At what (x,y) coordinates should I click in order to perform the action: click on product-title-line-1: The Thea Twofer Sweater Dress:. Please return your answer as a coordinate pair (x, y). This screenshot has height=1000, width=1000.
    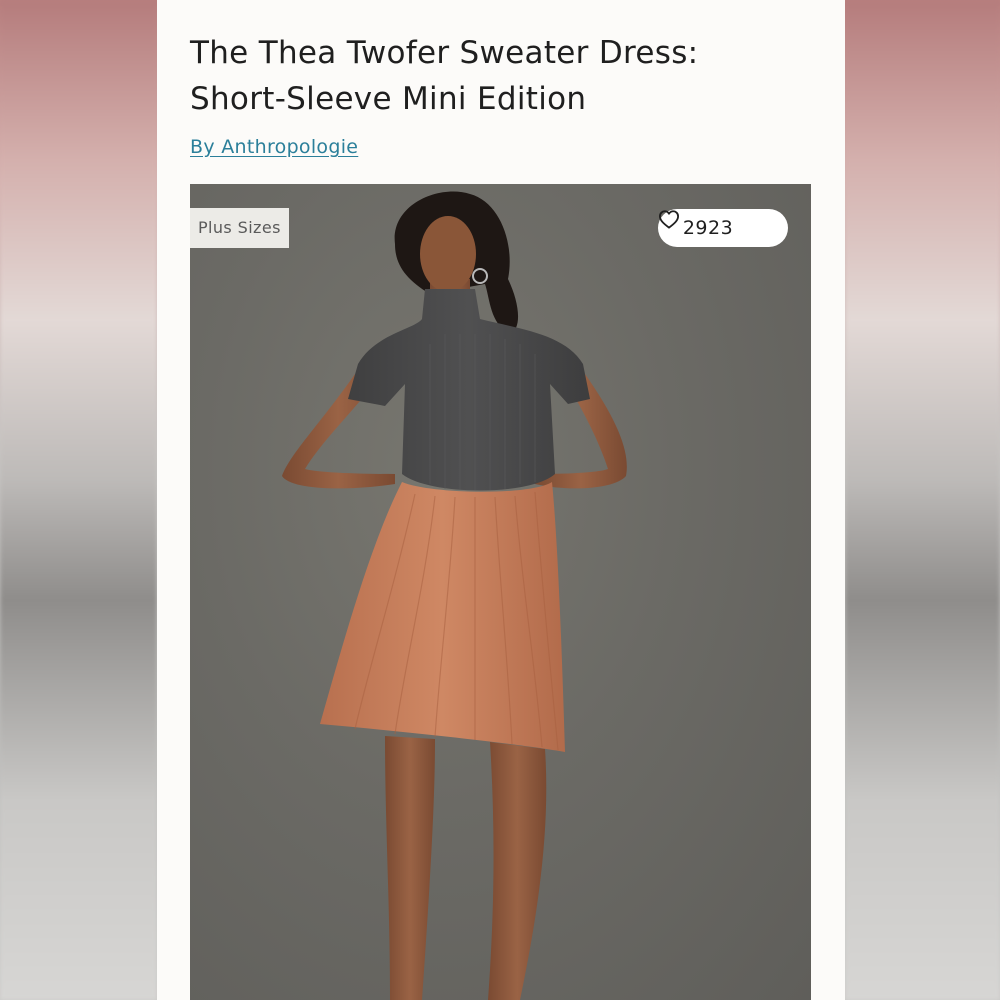
    Looking at the image, I should click on (444, 53).